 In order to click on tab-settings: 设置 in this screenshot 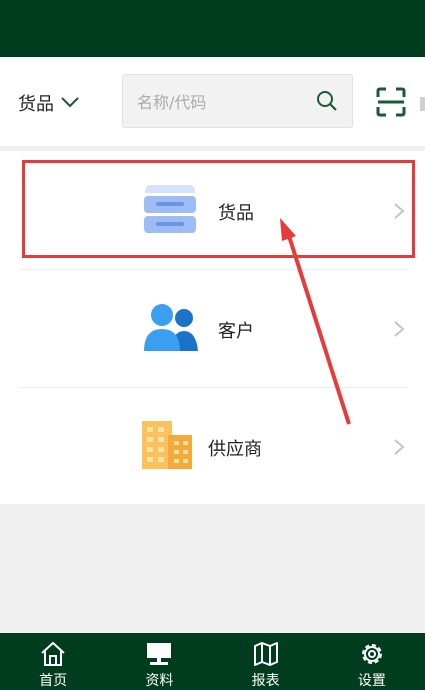, I will do `click(372, 661)`.